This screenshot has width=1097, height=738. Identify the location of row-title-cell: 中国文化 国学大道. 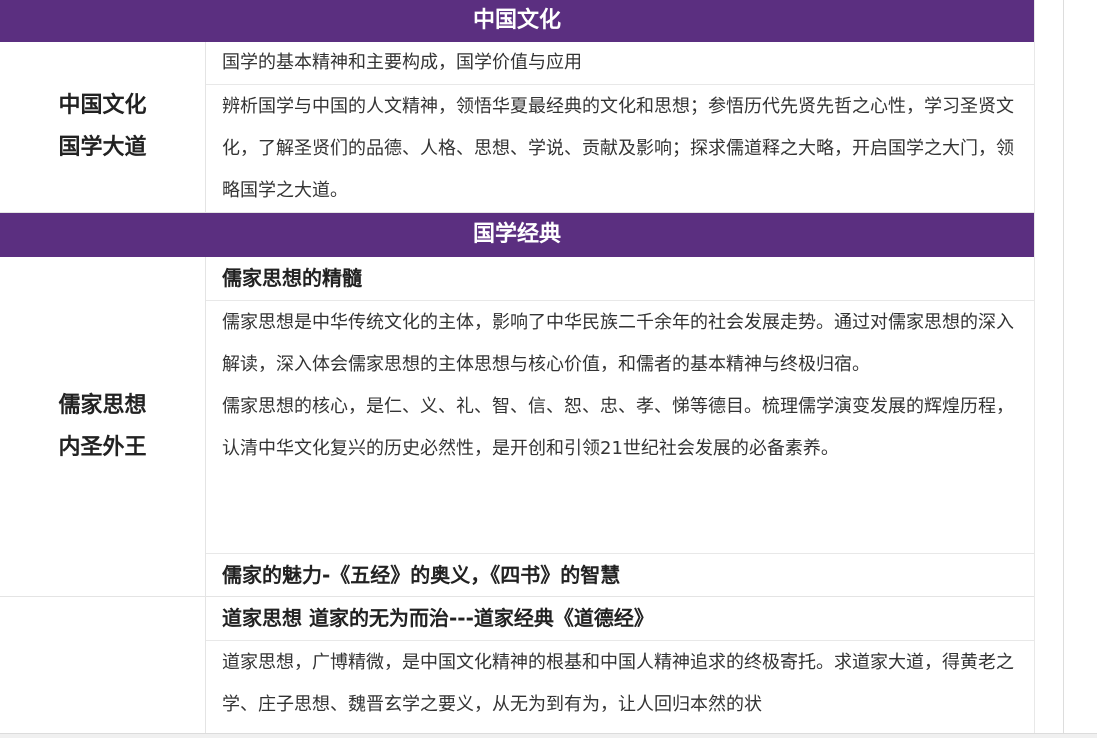
(103, 127).